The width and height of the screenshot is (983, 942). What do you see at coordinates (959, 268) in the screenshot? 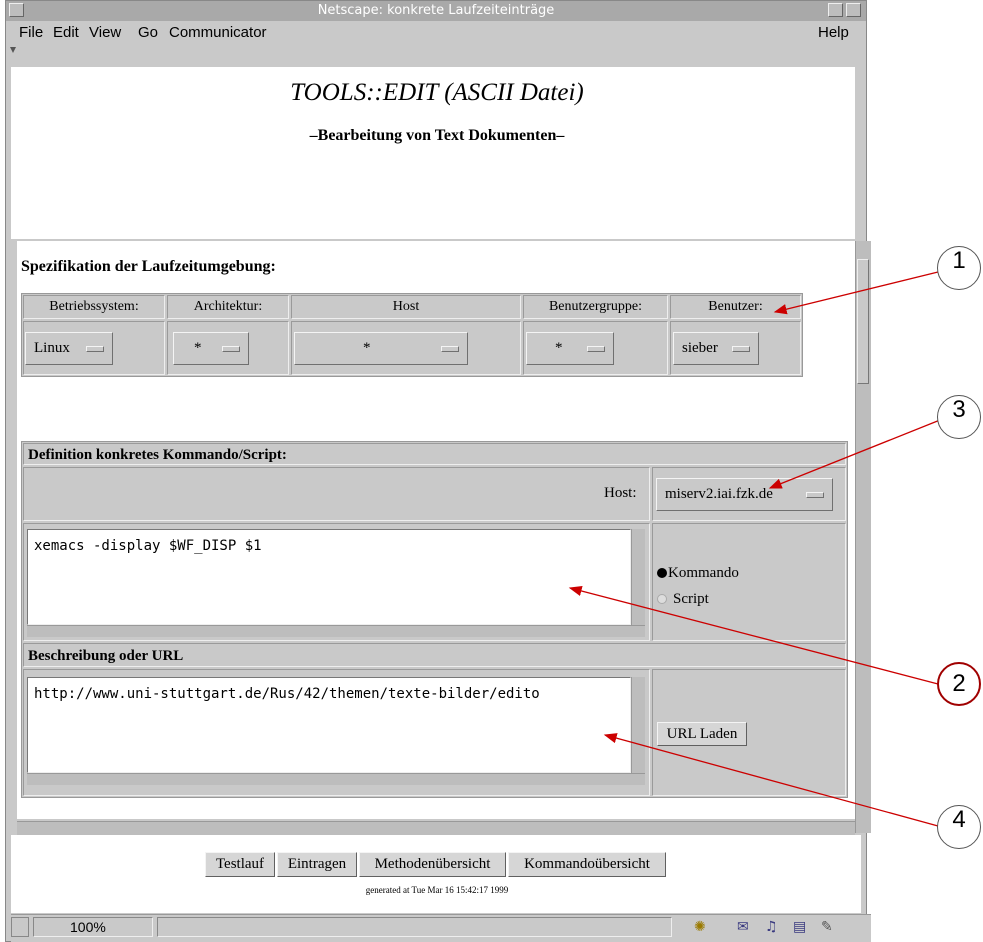
I see `callout-1: 1` at bounding box center [959, 268].